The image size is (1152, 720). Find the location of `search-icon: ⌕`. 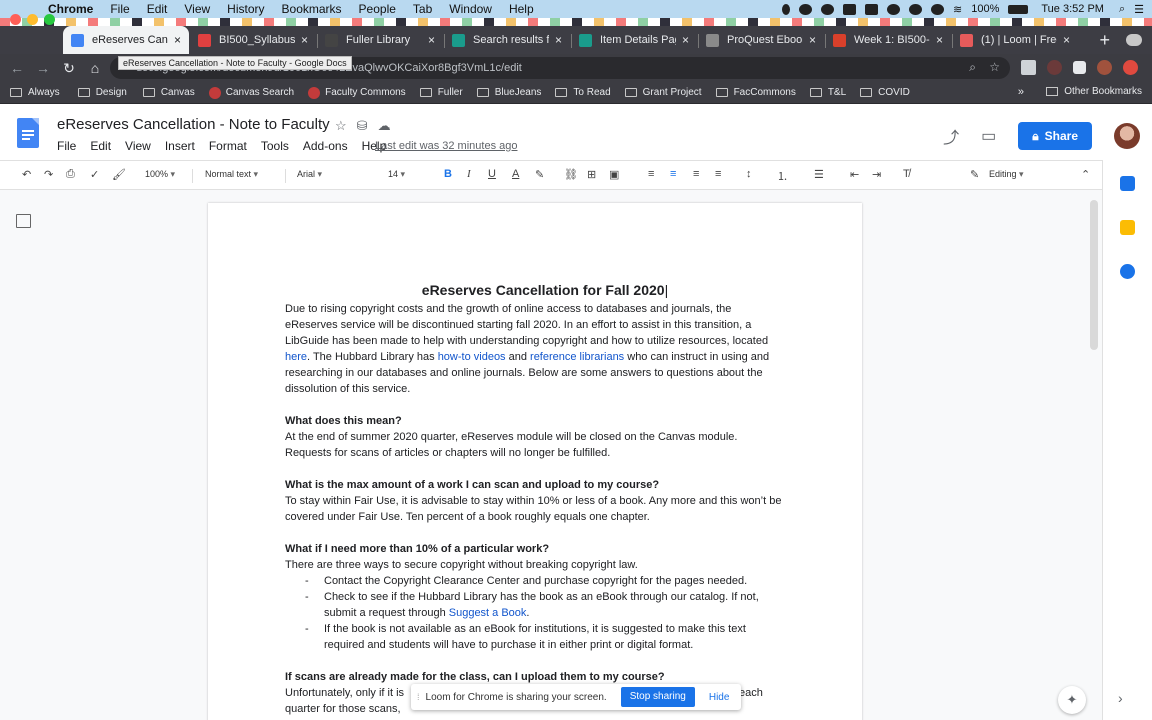

search-icon: ⌕ is located at coordinates (972, 67).